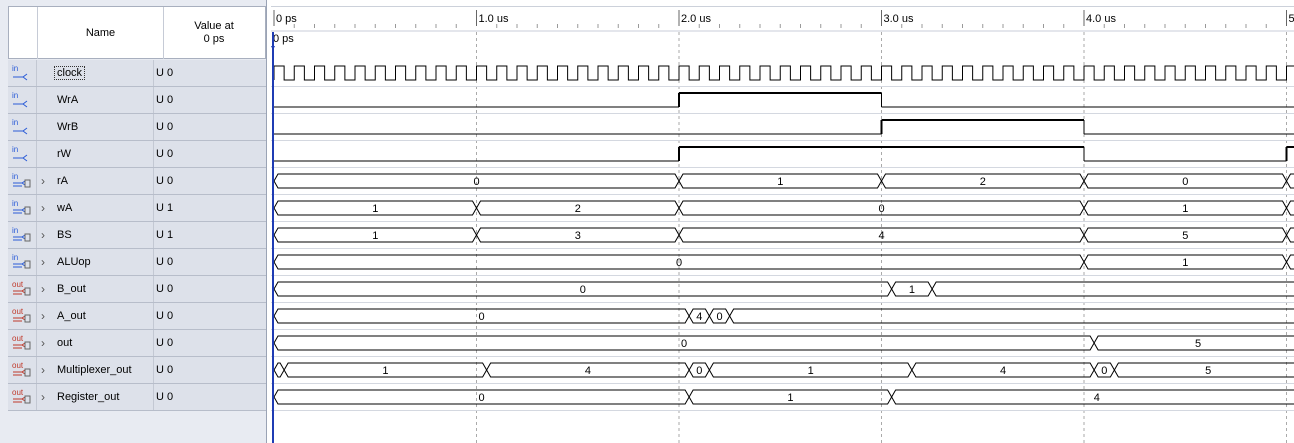 The image size is (1294, 443). What do you see at coordinates (137, 208) in the screenshot?
I see `signal-row-wa: in › wA U 1` at bounding box center [137, 208].